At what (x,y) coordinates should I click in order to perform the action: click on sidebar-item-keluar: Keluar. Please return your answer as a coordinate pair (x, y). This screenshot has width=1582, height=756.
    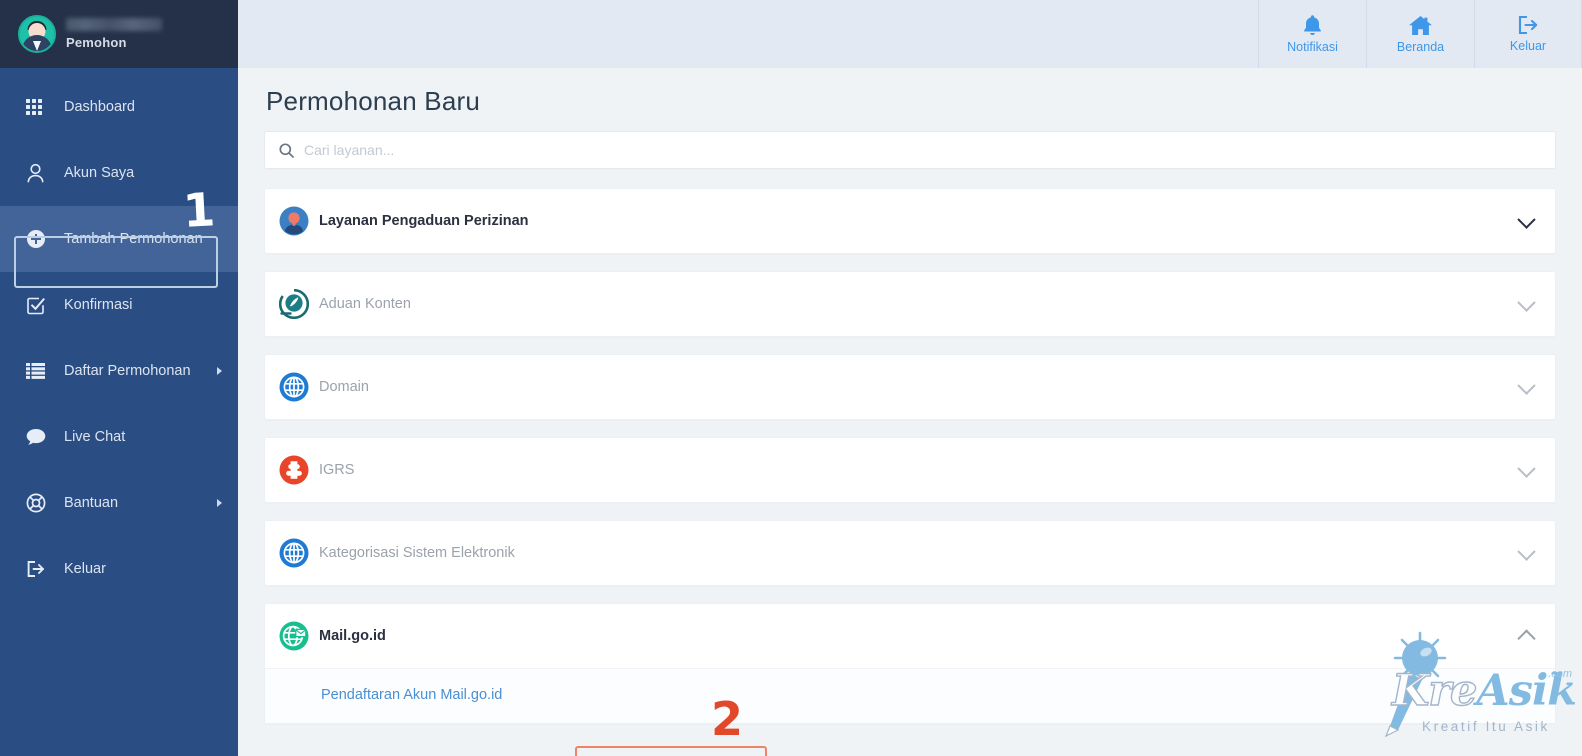
    Looking at the image, I should click on (119, 569).